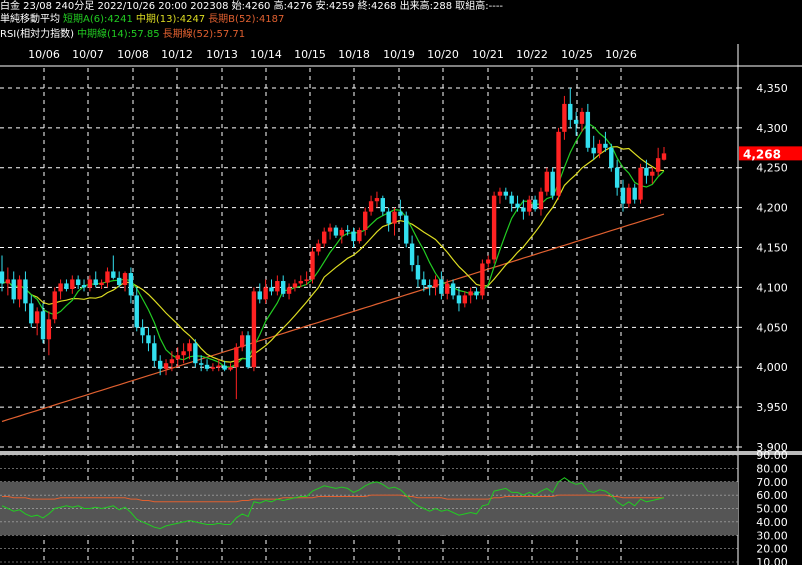 Image resolution: width=802 pixels, height=565 pixels. Describe the element at coordinates (772, 549) in the screenshot. I see `rsi-tick-label: 20.00` at that location.